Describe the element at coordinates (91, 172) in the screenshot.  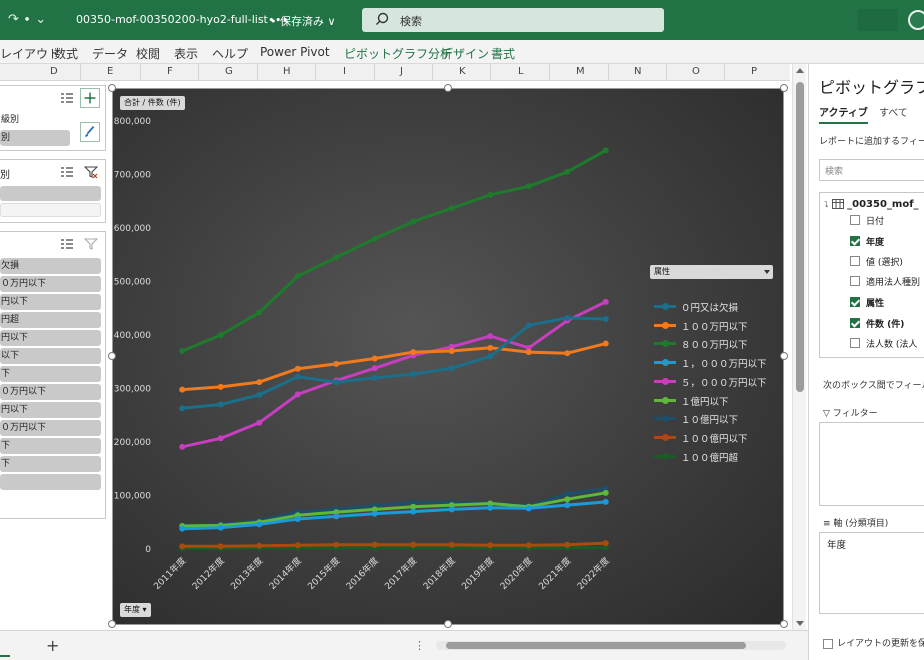
I see `clear-filter-icon` at that location.